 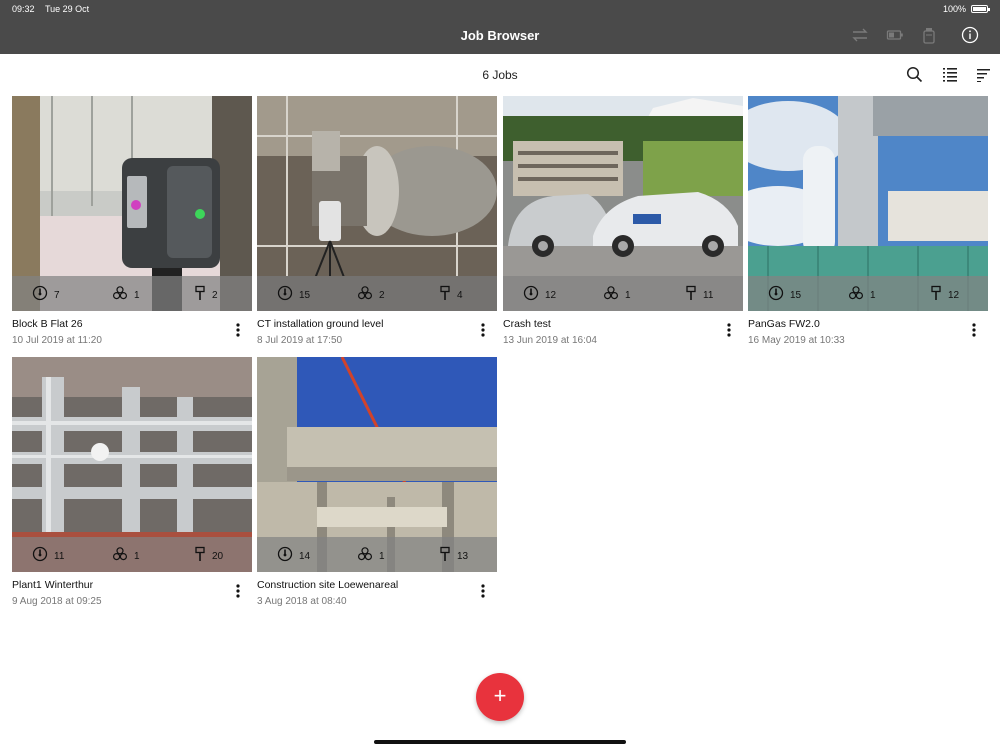 I want to click on job-stats: 14 1 13, so click(x=377, y=554).